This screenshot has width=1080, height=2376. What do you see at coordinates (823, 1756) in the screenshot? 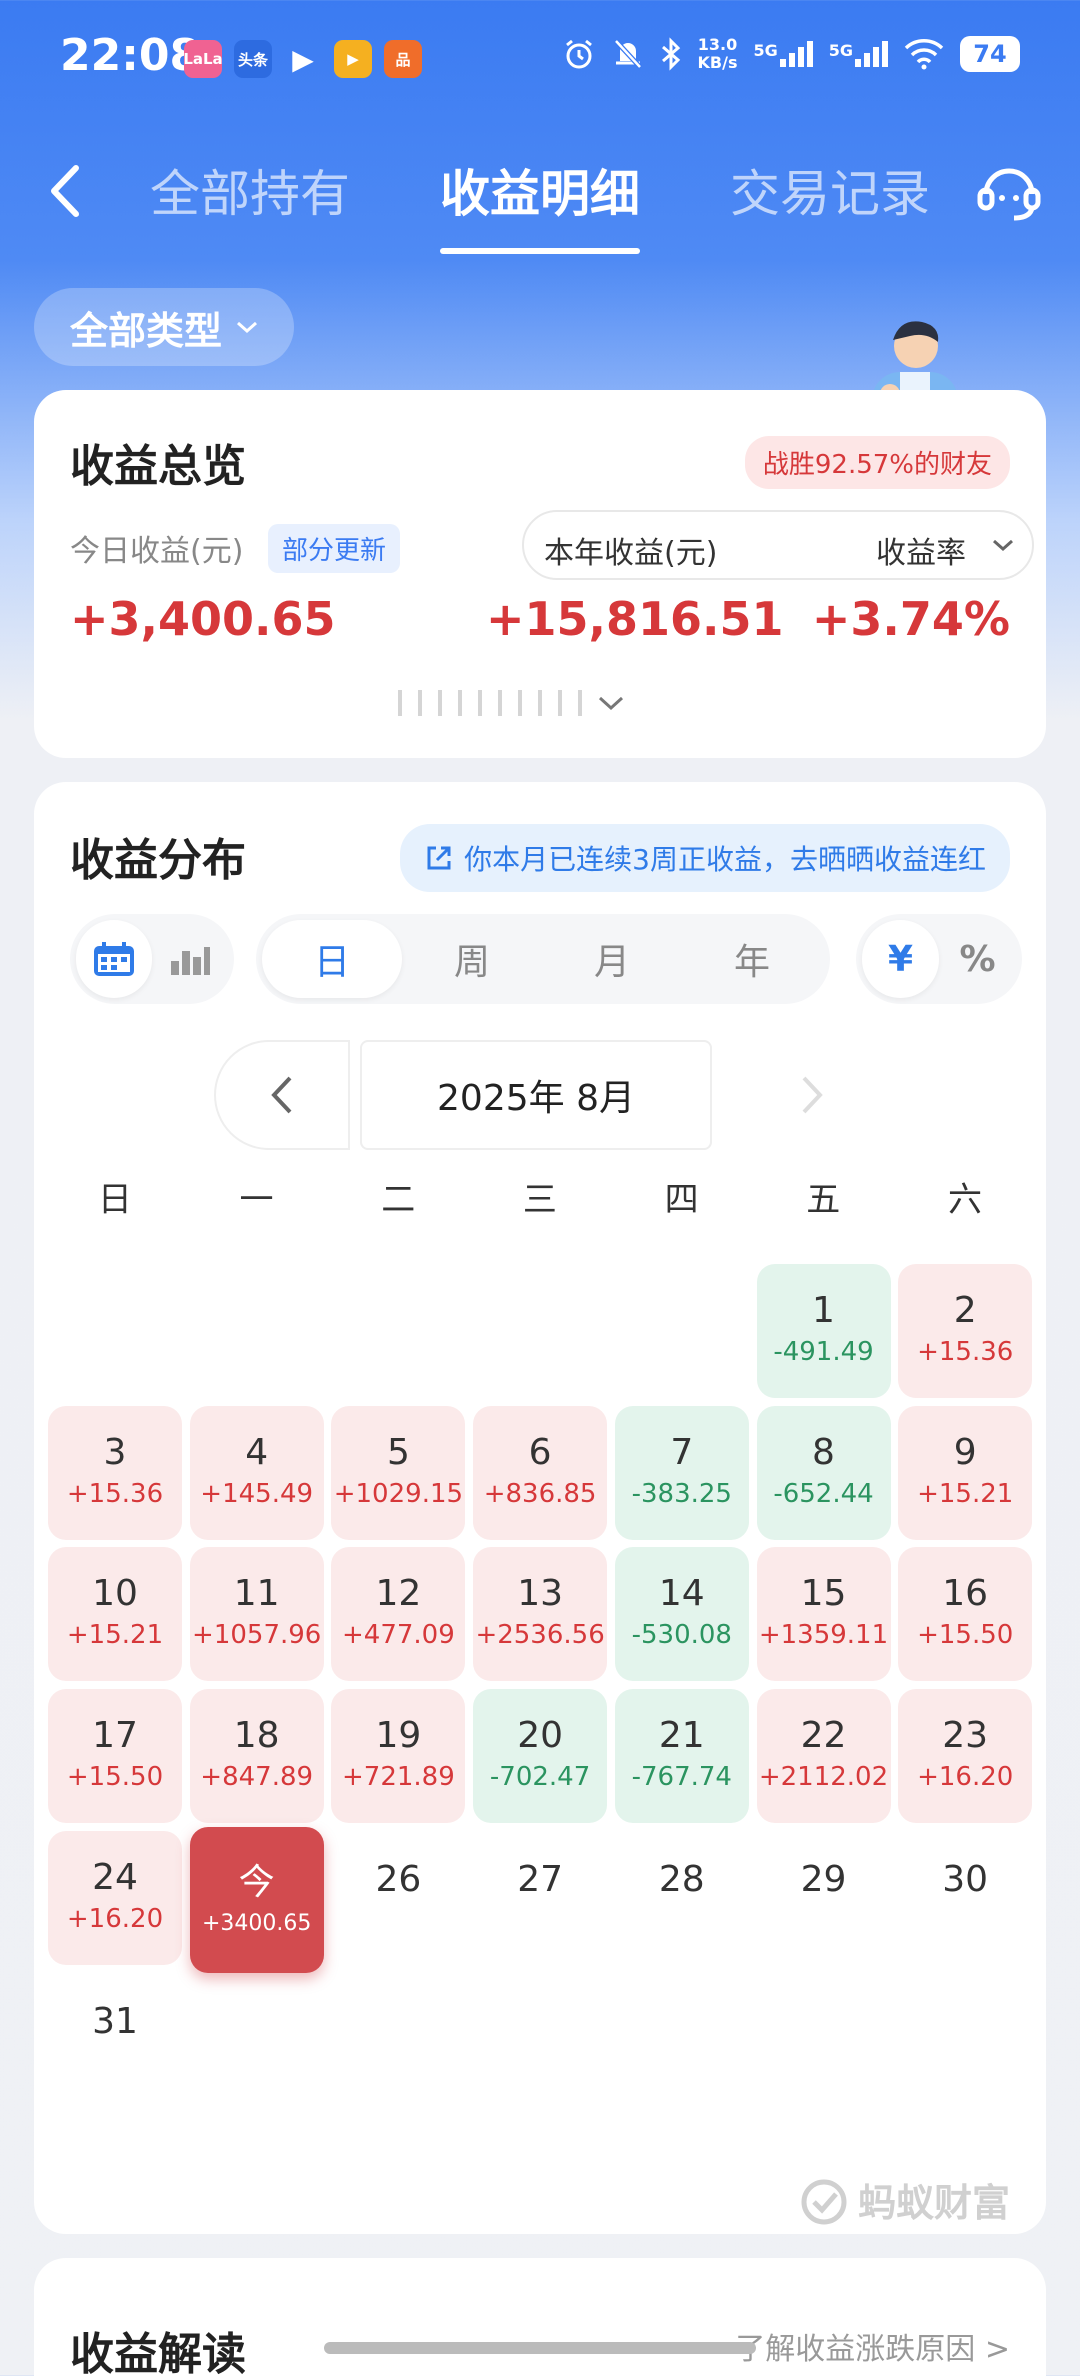
I see `calendar-day: 22 +2112.02` at bounding box center [823, 1756].